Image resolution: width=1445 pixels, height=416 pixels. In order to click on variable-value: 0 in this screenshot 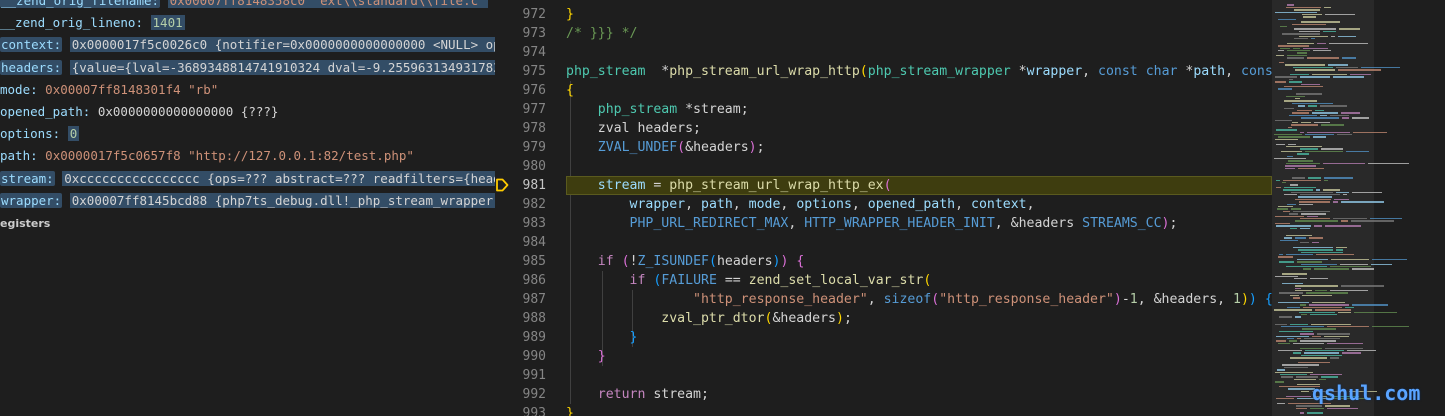, I will do `click(73, 134)`.